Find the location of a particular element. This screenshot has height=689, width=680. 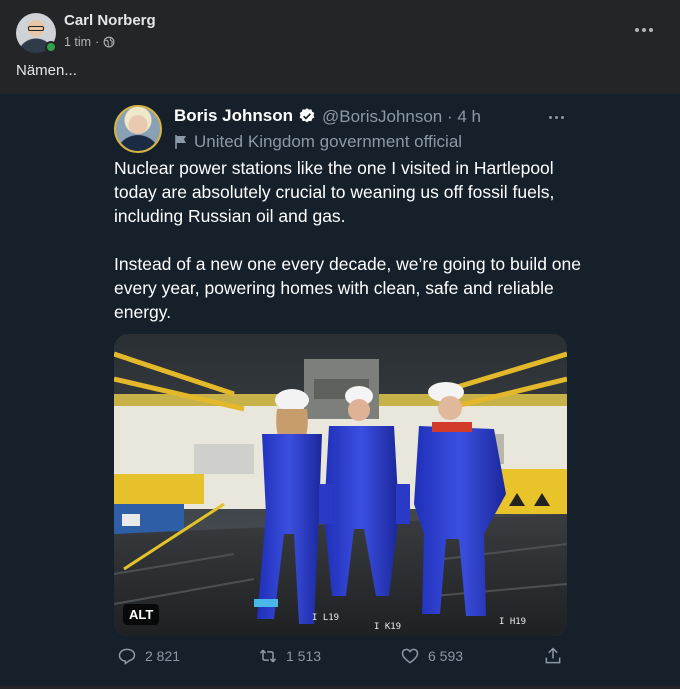

verified-badge-icon is located at coordinates (307, 115).